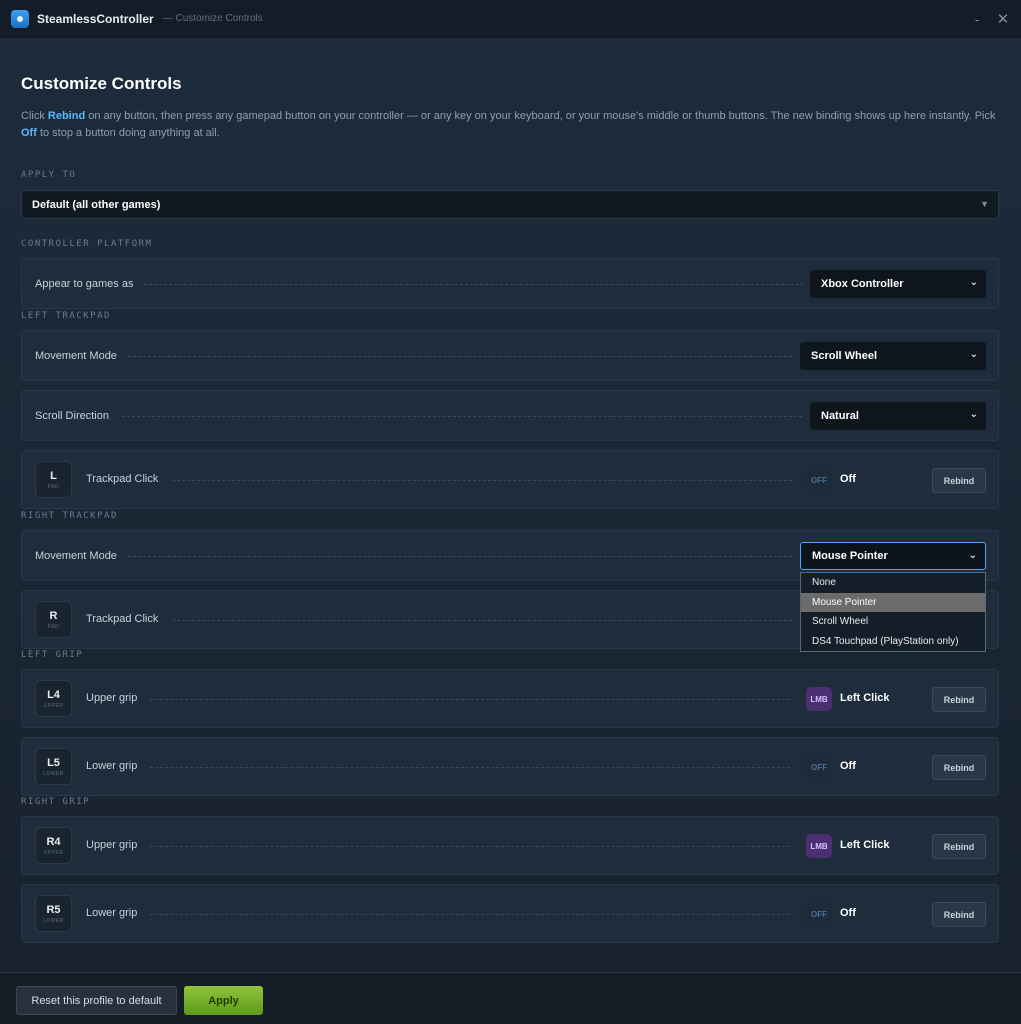 This screenshot has width=1021, height=1024. Describe the element at coordinates (844, 356) in the screenshot. I see `left-movement-value: Scroll Wheel` at that location.